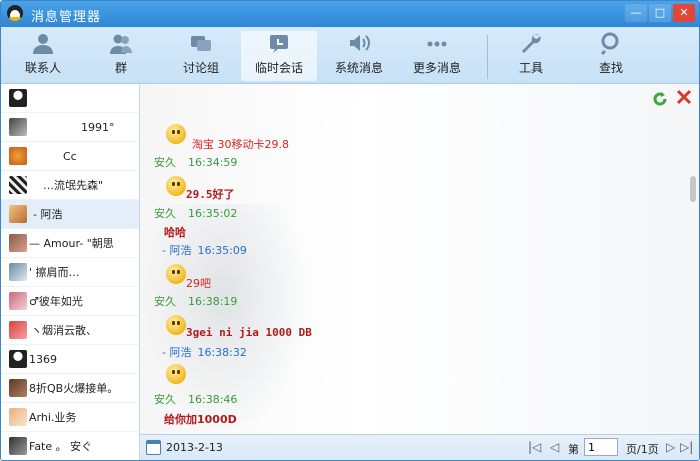 This screenshot has height=461, width=700. What do you see at coordinates (61, 446) in the screenshot?
I see `contact-name: Fate 。 安ぐ` at bounding box center [61, 446].